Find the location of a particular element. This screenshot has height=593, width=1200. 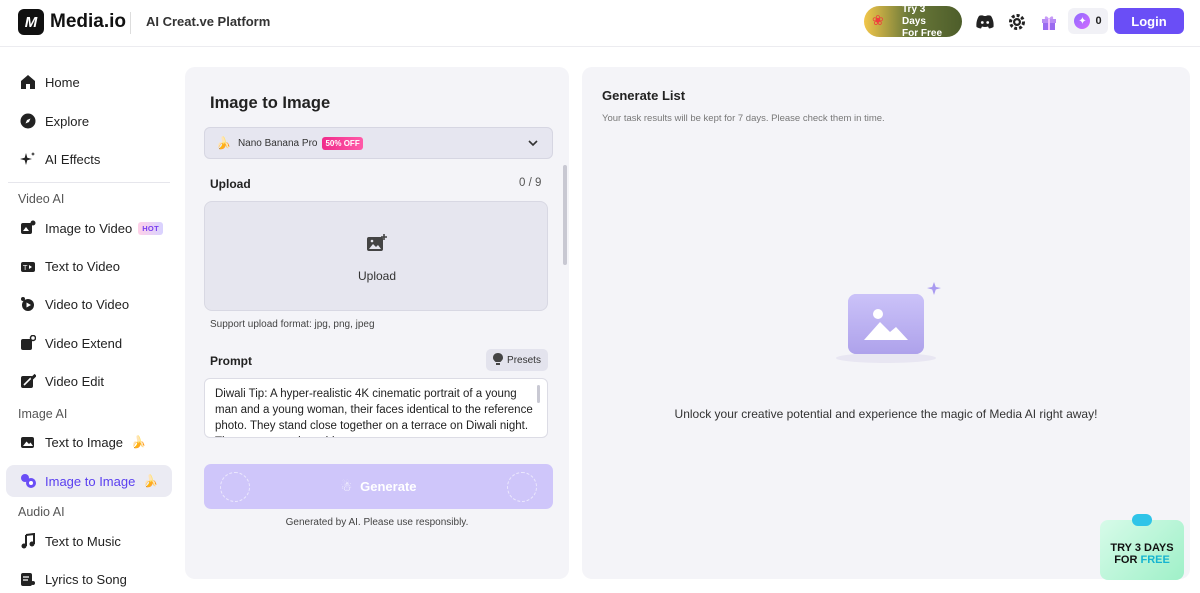

text-image-icon is located at coordinates (28, 442).